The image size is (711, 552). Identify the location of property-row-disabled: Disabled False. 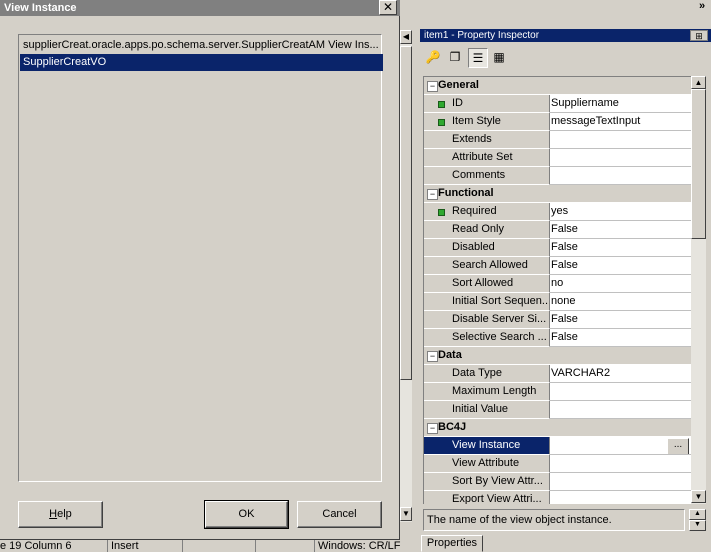
(557, 248).